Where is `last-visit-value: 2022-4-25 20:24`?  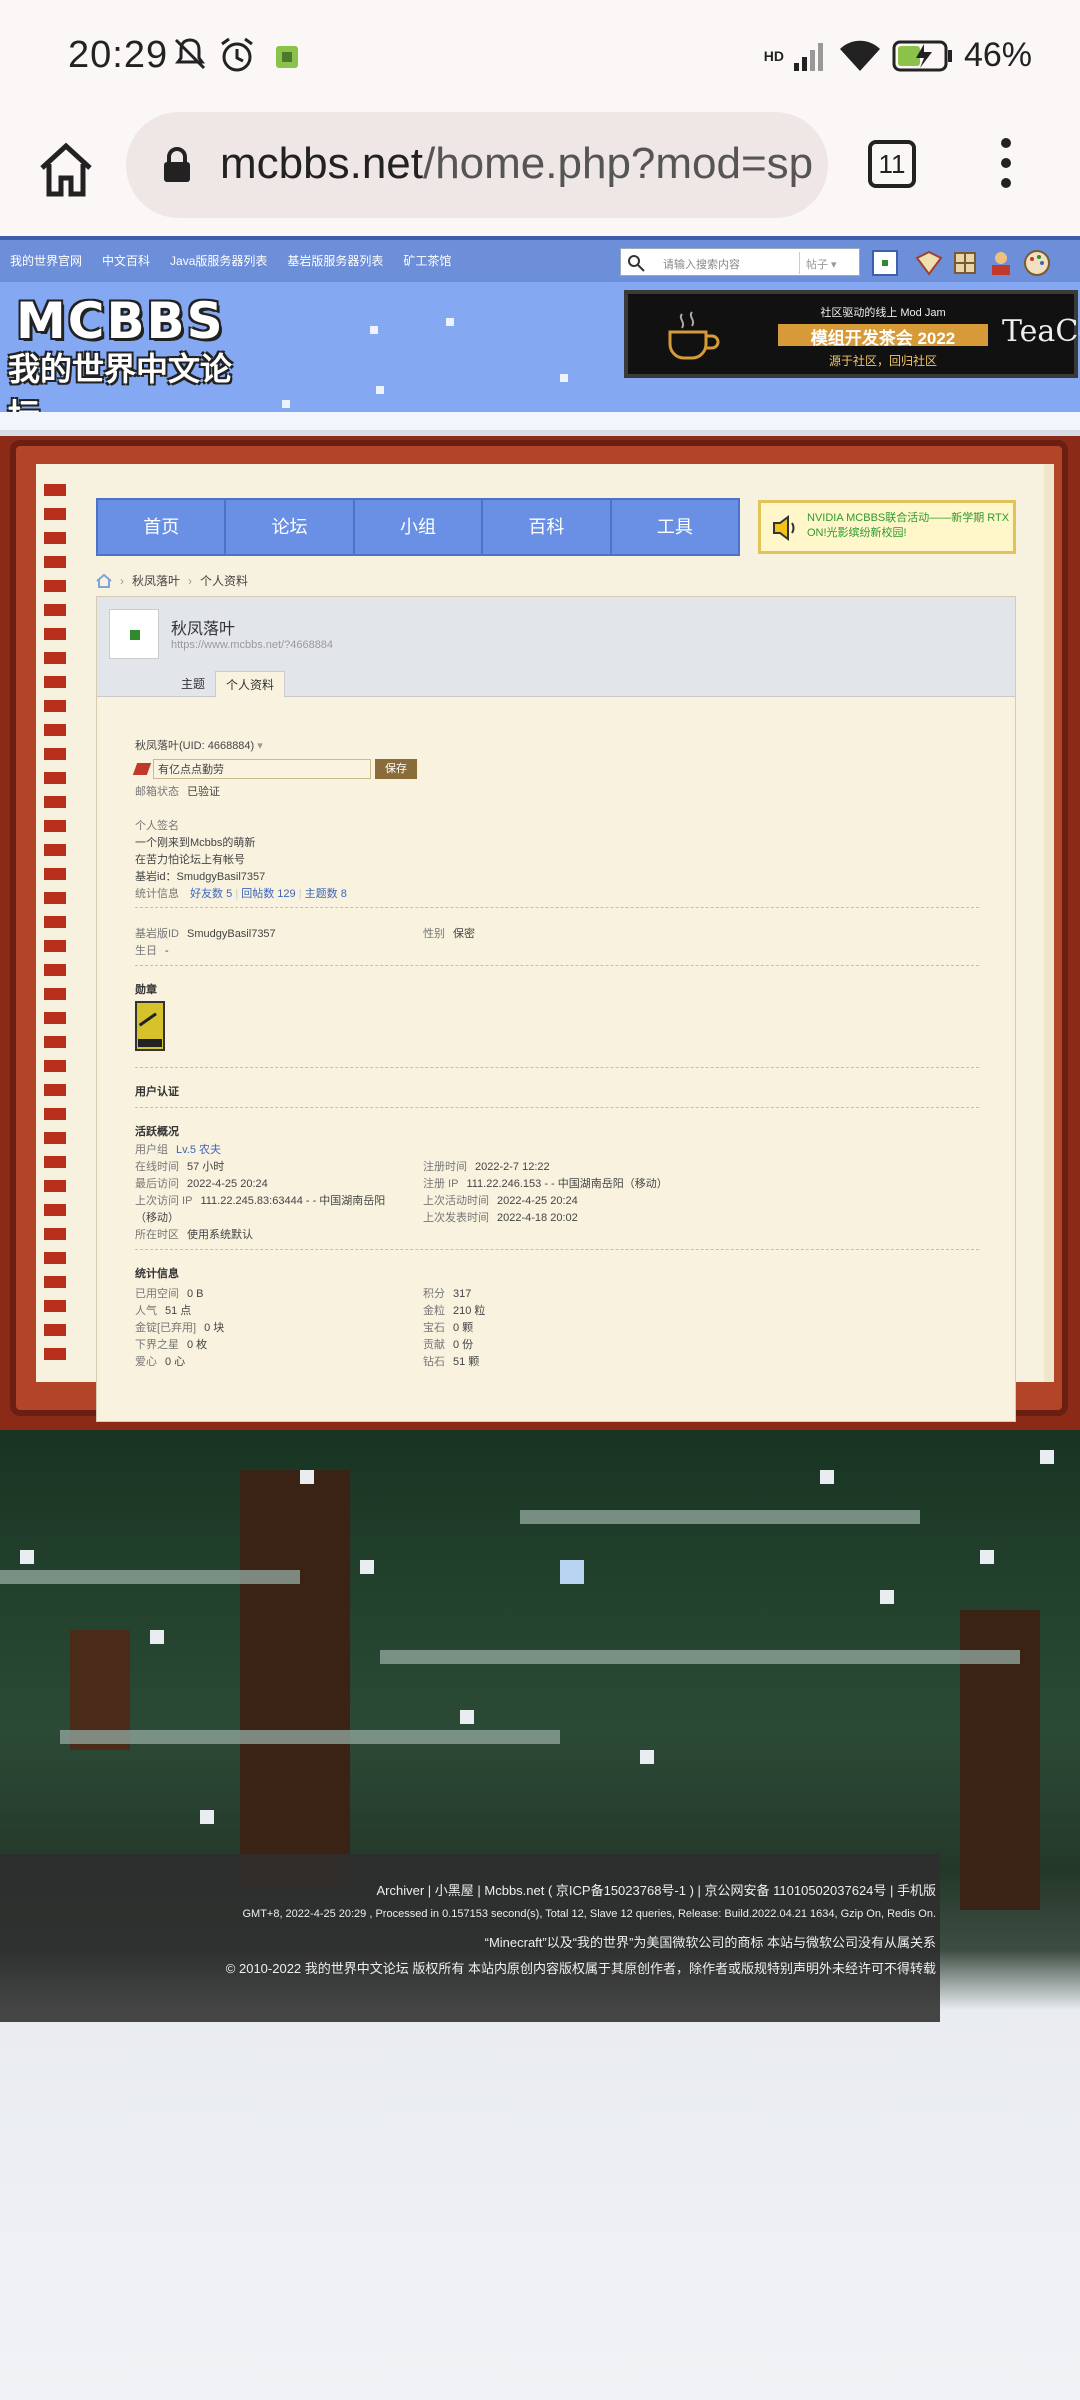 last-visit-value: 2022-4-25 20:24 is located at coordinates (227, 1184).